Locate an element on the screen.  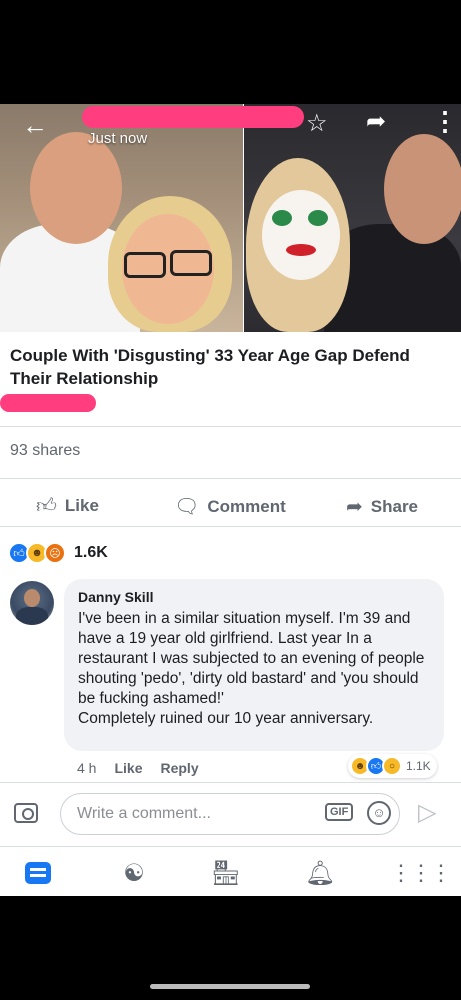
star-icon: ☆ is located at coordinates (317, 124).